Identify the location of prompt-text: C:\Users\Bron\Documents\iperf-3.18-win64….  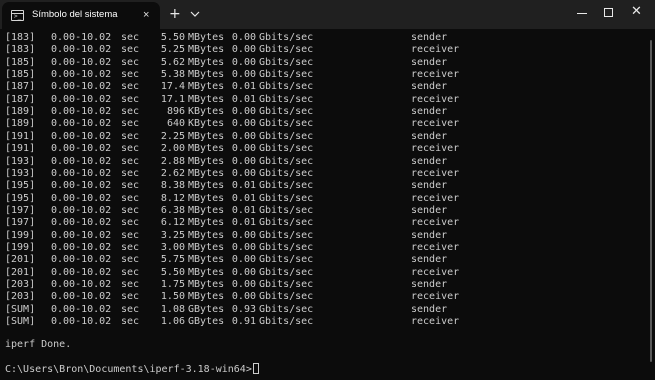
(128, 369).